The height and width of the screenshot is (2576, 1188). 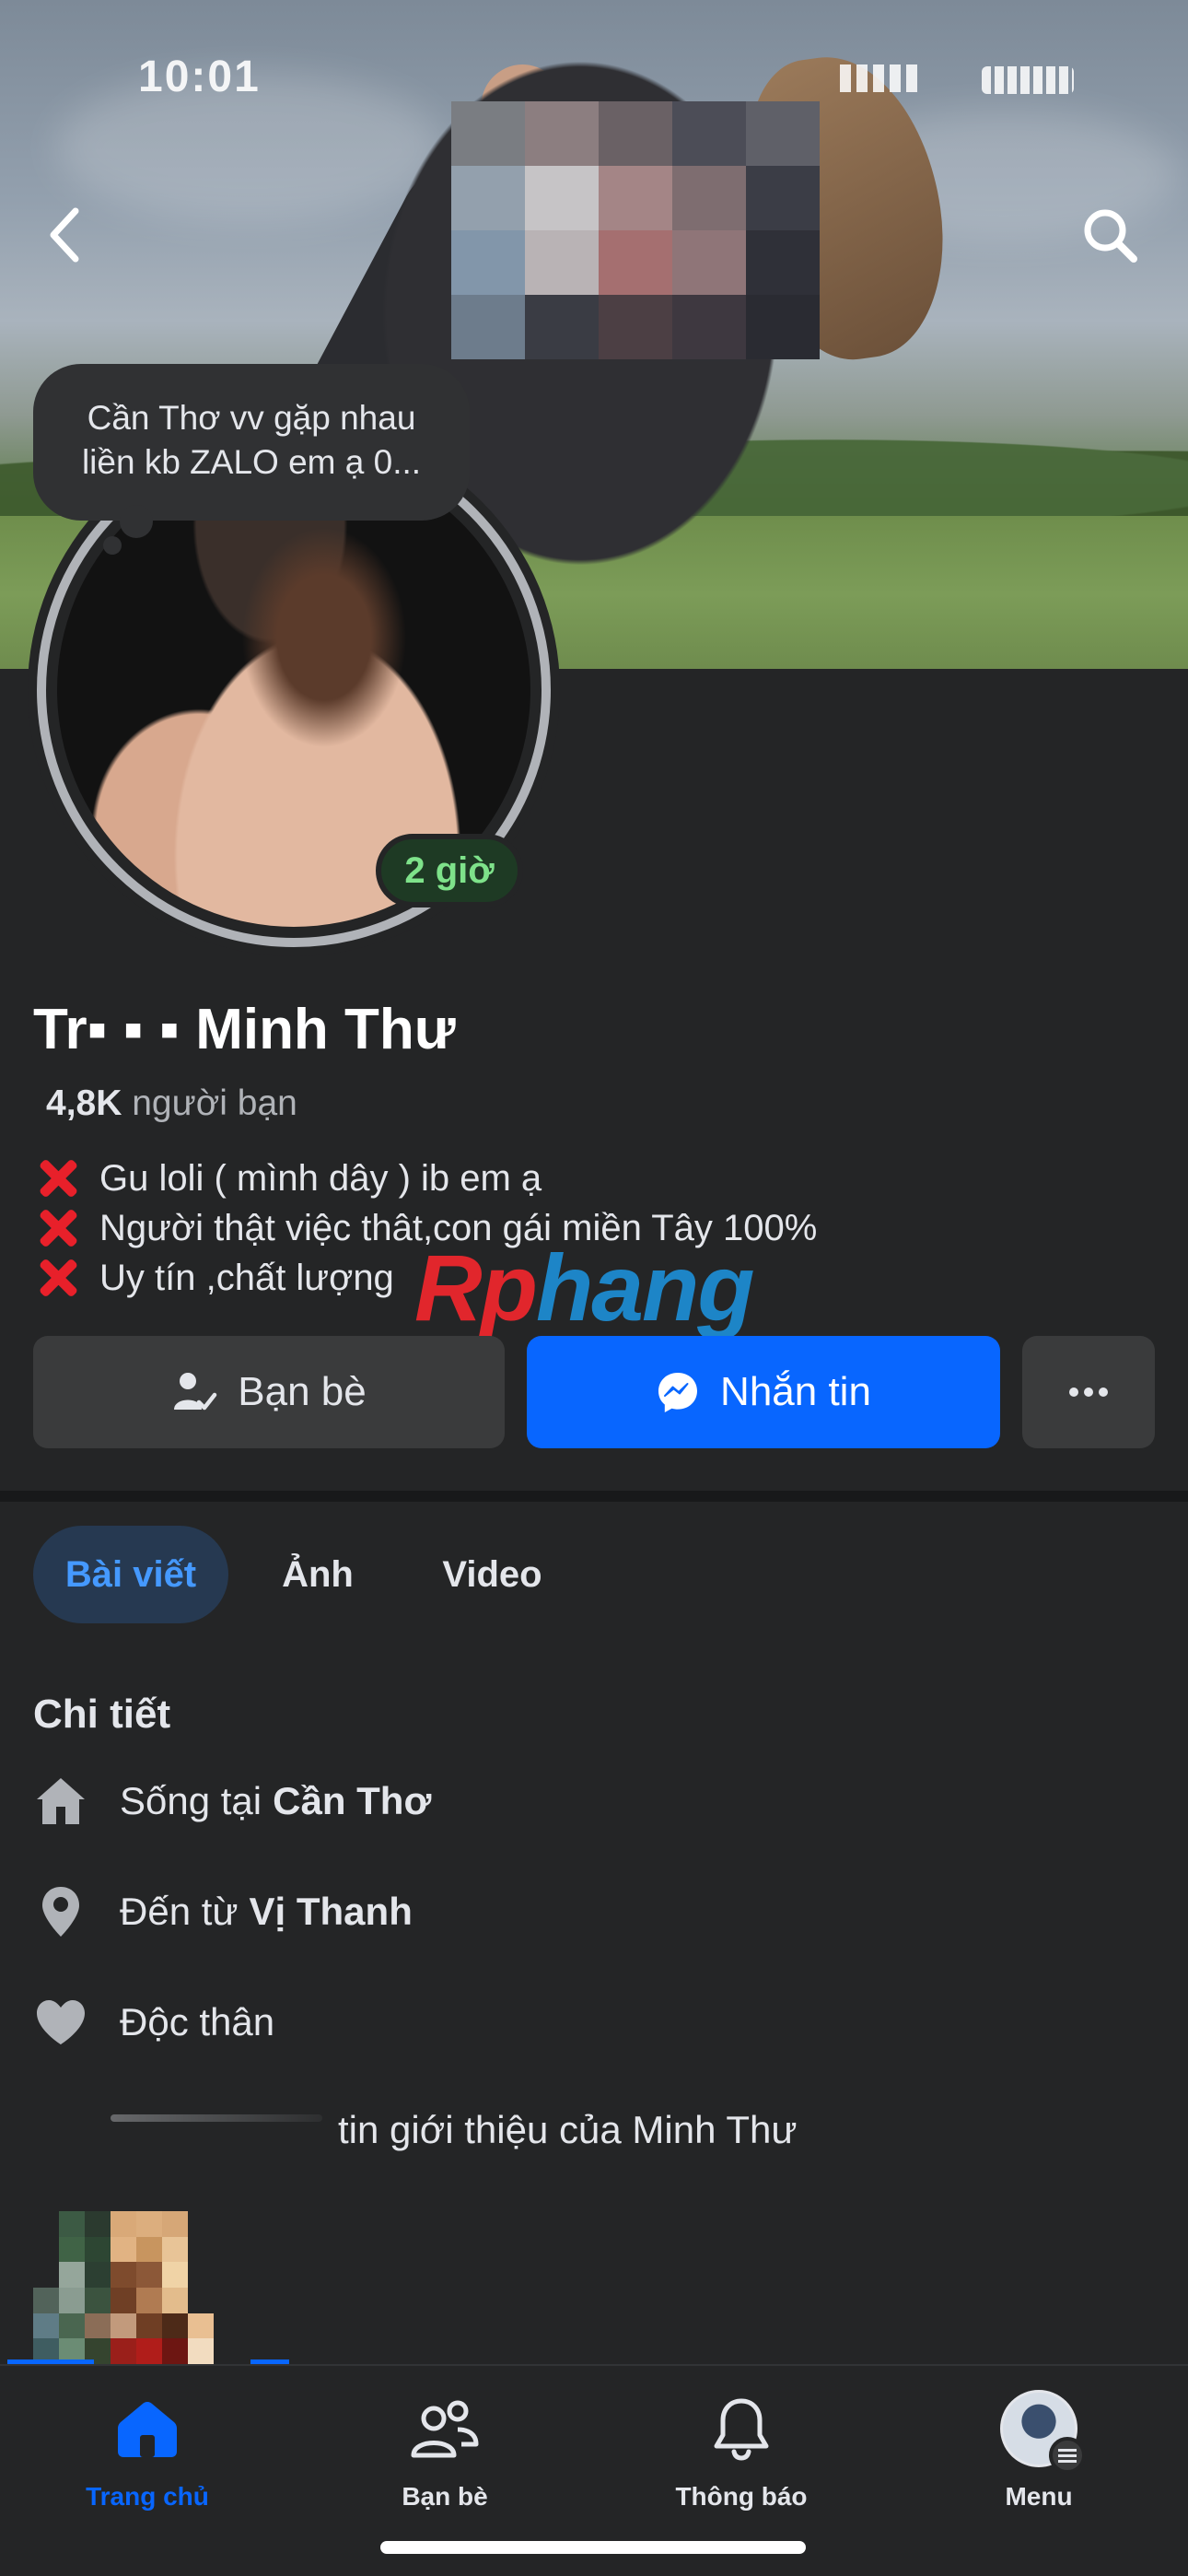 I want to click on nav-friends-label: Bạn bè, so click(x=445, y=2496).